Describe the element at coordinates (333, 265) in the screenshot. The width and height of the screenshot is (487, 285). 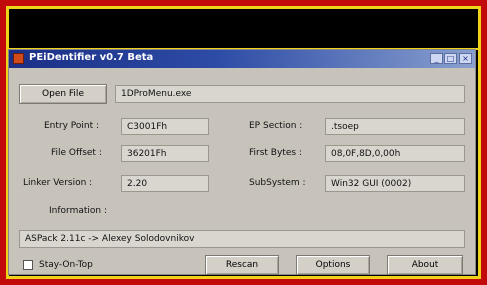
I see `options-button: Options` at that location.